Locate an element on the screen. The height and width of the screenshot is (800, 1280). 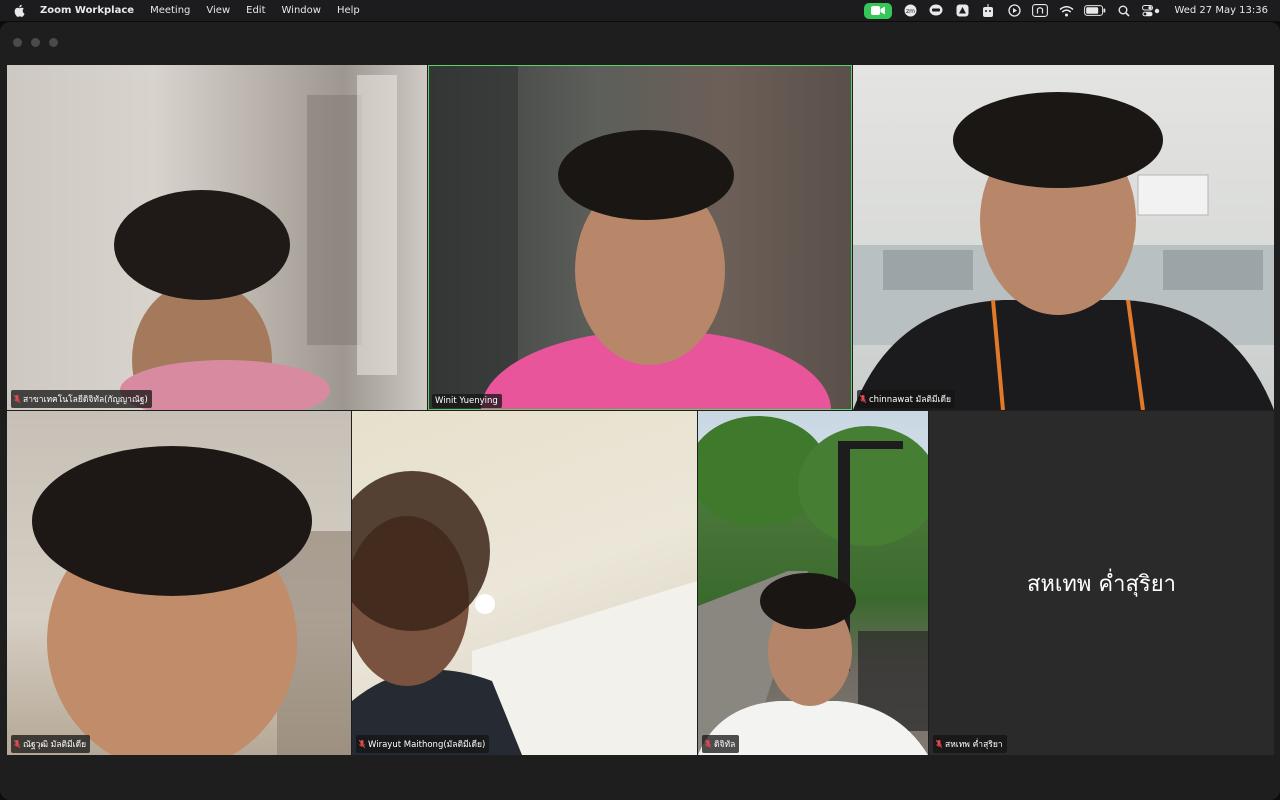
participant-tile-3: chinnawat มัลติมีเดีย is located at coordinates (1063, 237).